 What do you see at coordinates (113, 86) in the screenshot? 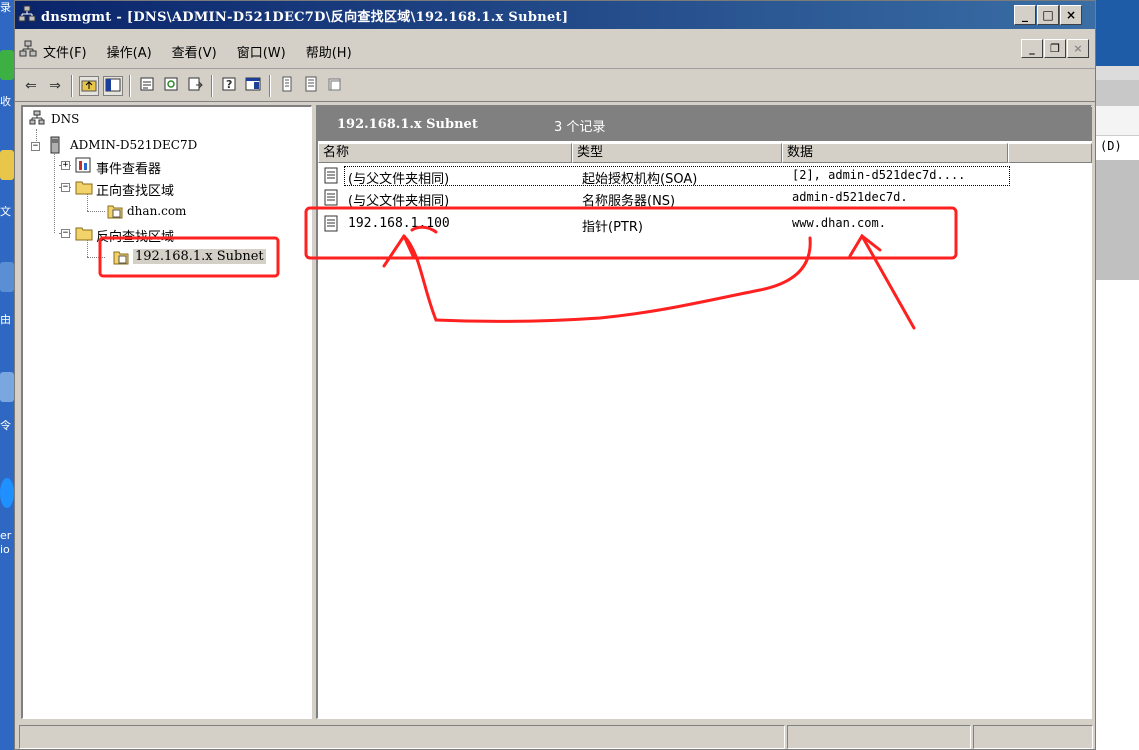
I see `show-tree-icon` at bounding box center [113, 86].